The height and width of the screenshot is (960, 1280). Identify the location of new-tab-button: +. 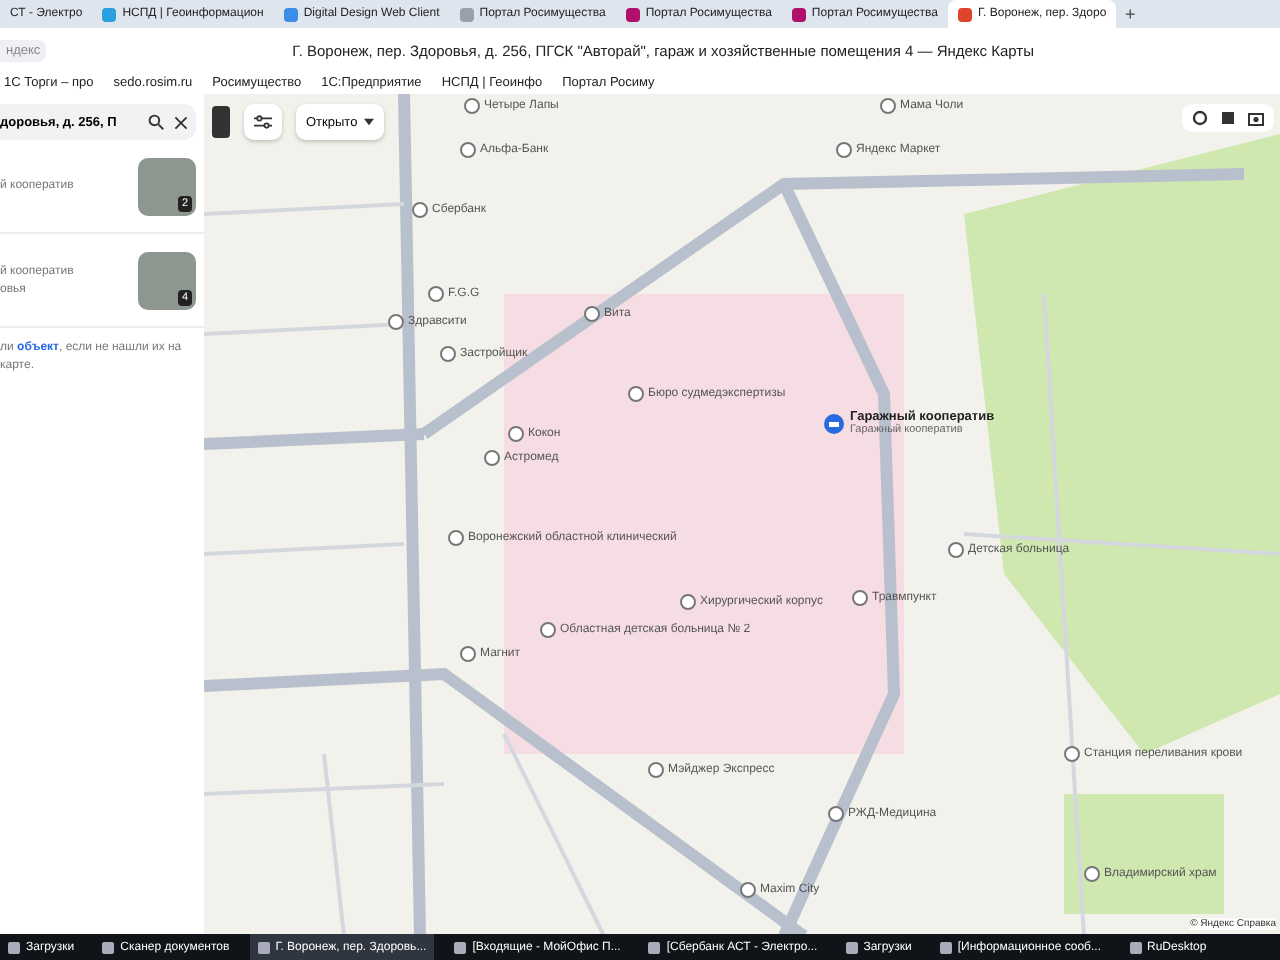
(1130, 14).